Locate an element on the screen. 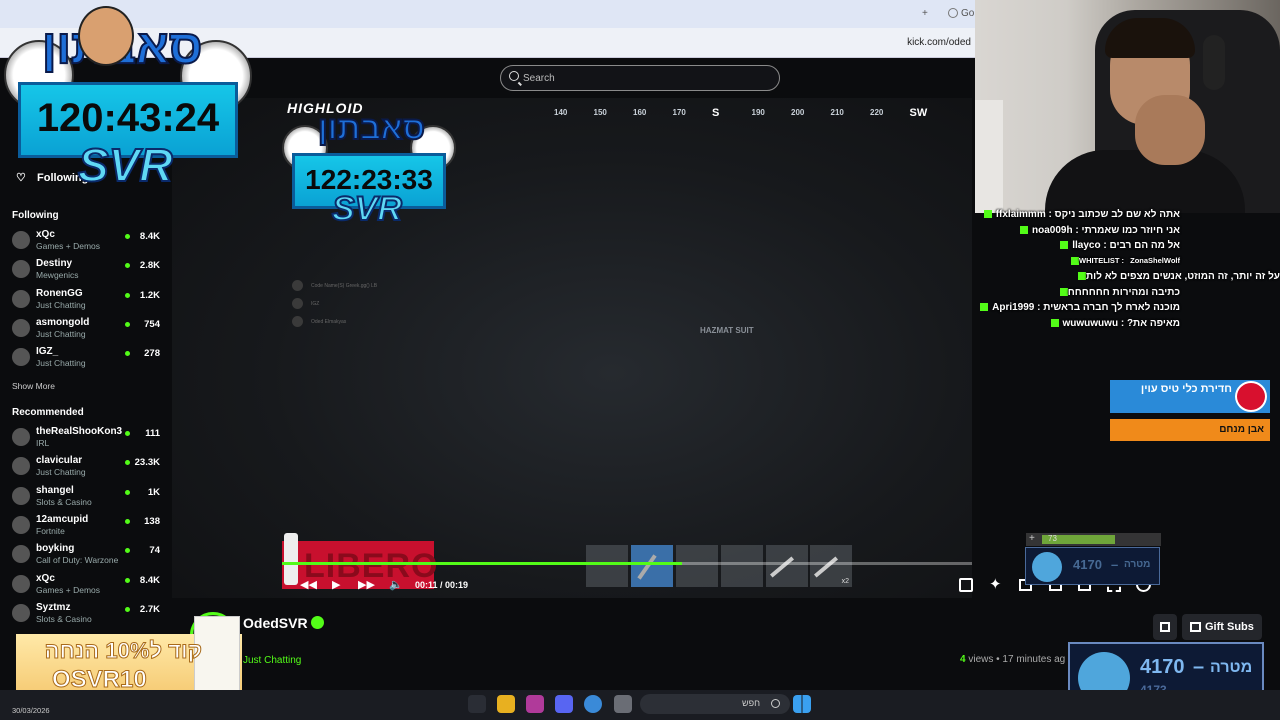 The image size is (1280, 720). compass-tick: 140 is located at coordinates (561, 112).